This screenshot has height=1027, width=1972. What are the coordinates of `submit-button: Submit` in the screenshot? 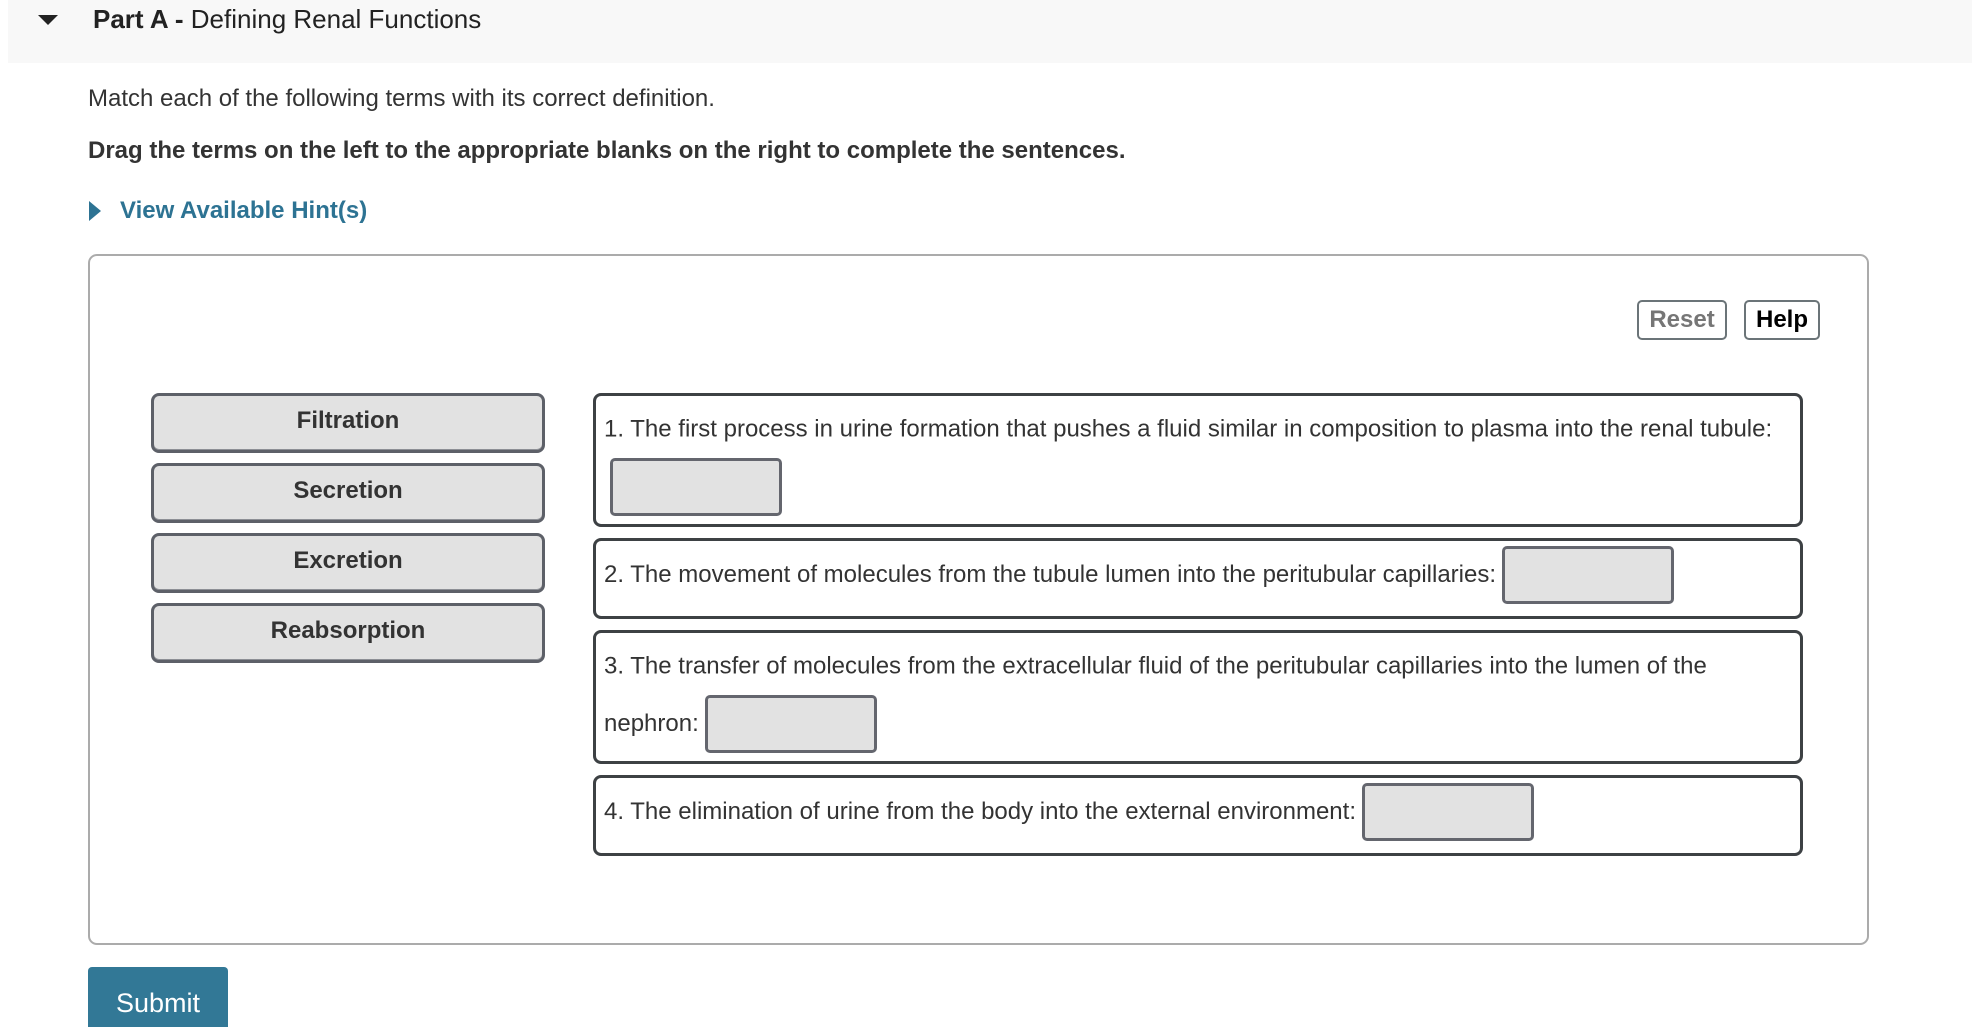 It's located at (158, 997).